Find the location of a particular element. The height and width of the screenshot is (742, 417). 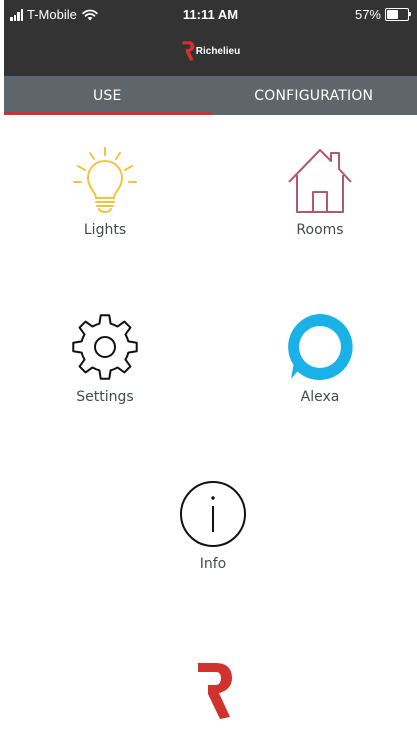

lights-tile: Lights is located at coordinates (105, 192).